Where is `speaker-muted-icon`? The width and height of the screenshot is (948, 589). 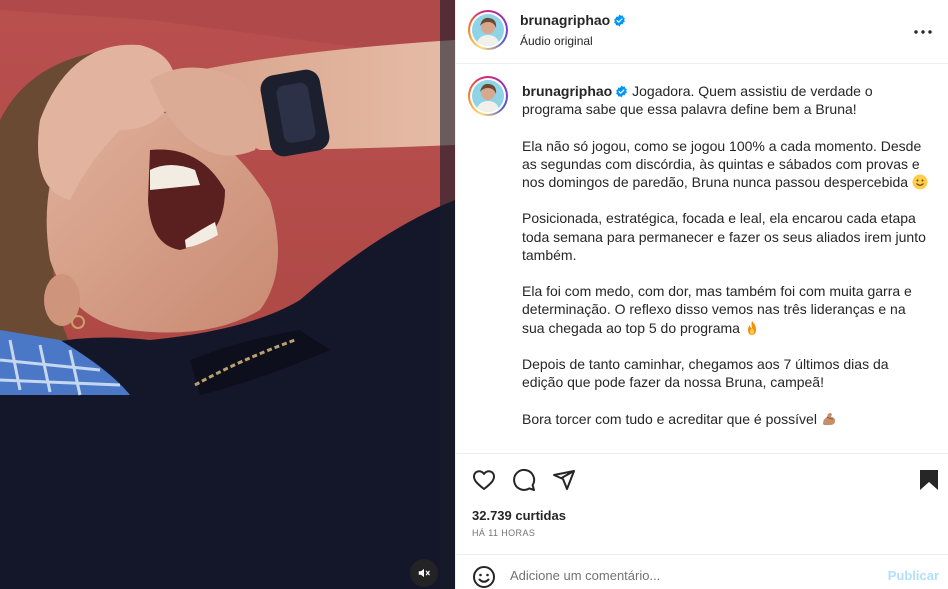
speaker-muted-icon is located at coordinates (424, 573).